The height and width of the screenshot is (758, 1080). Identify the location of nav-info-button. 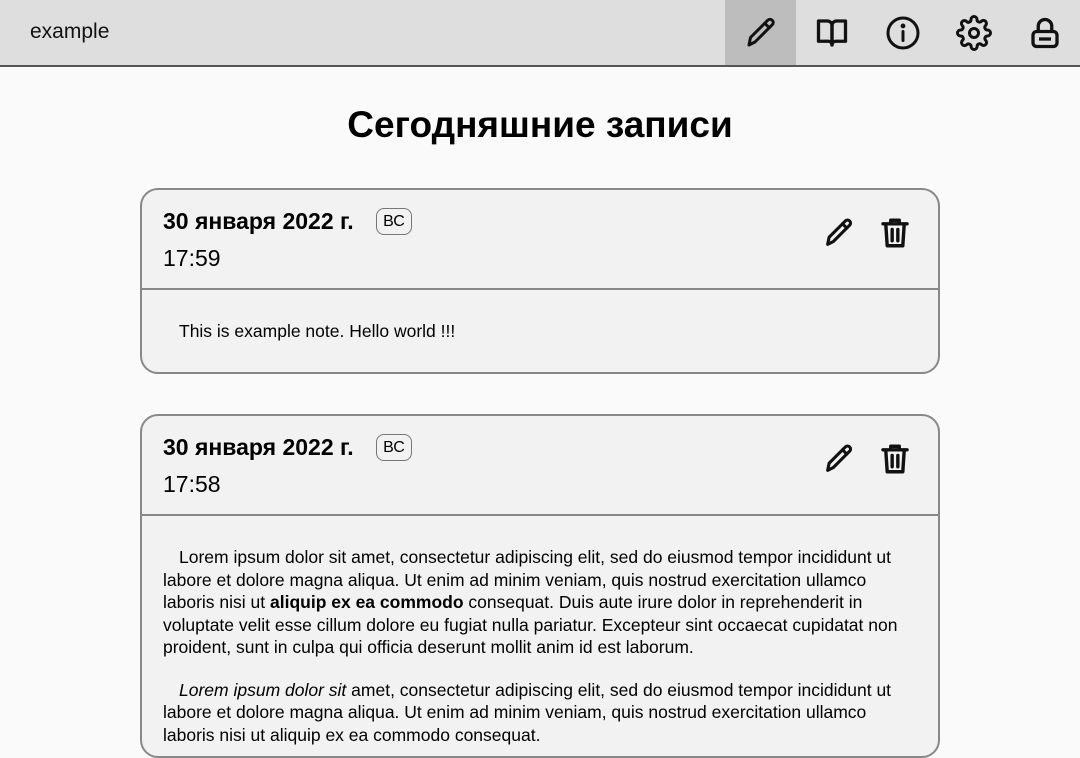
(902, 32).